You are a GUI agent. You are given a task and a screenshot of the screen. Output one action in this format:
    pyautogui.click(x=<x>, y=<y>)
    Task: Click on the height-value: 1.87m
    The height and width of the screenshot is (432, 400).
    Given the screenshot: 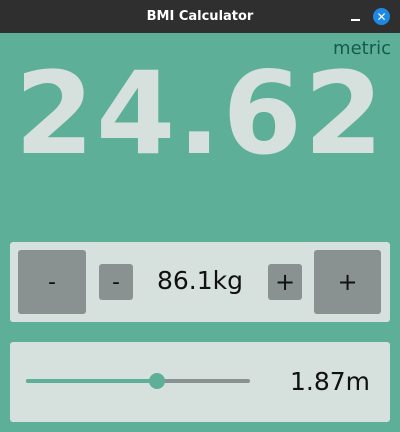 What is the action you would take?
    pyautogui.click(x=329, y=381)
    